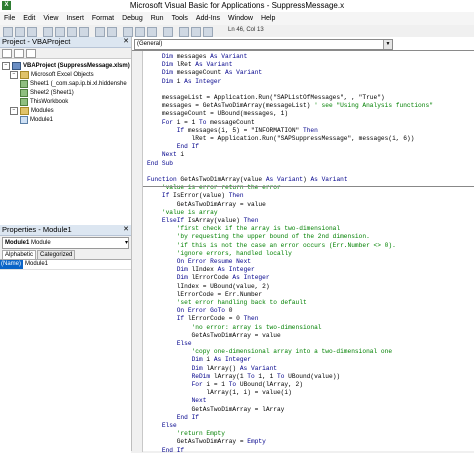 The width and height of the screenshot is (474, 453). Describe the element at coordinates (160, 164) in the screenshot. I see `code-line: End Sub` at that location.